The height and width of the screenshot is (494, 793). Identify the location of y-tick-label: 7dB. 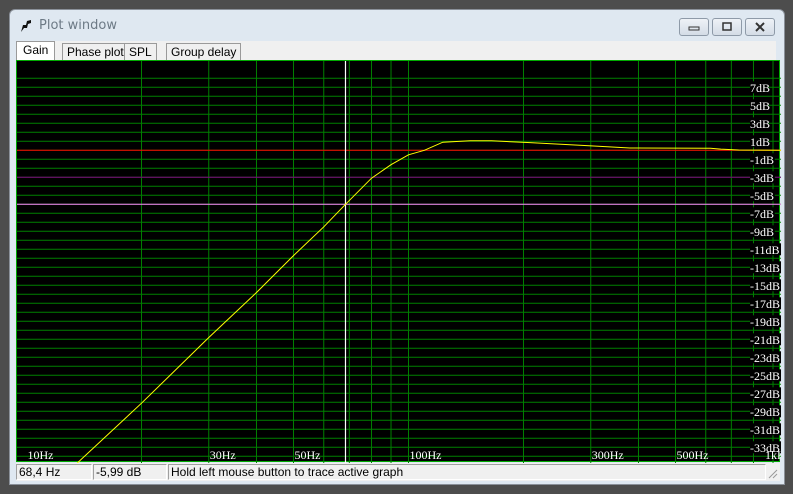
(760, 88).